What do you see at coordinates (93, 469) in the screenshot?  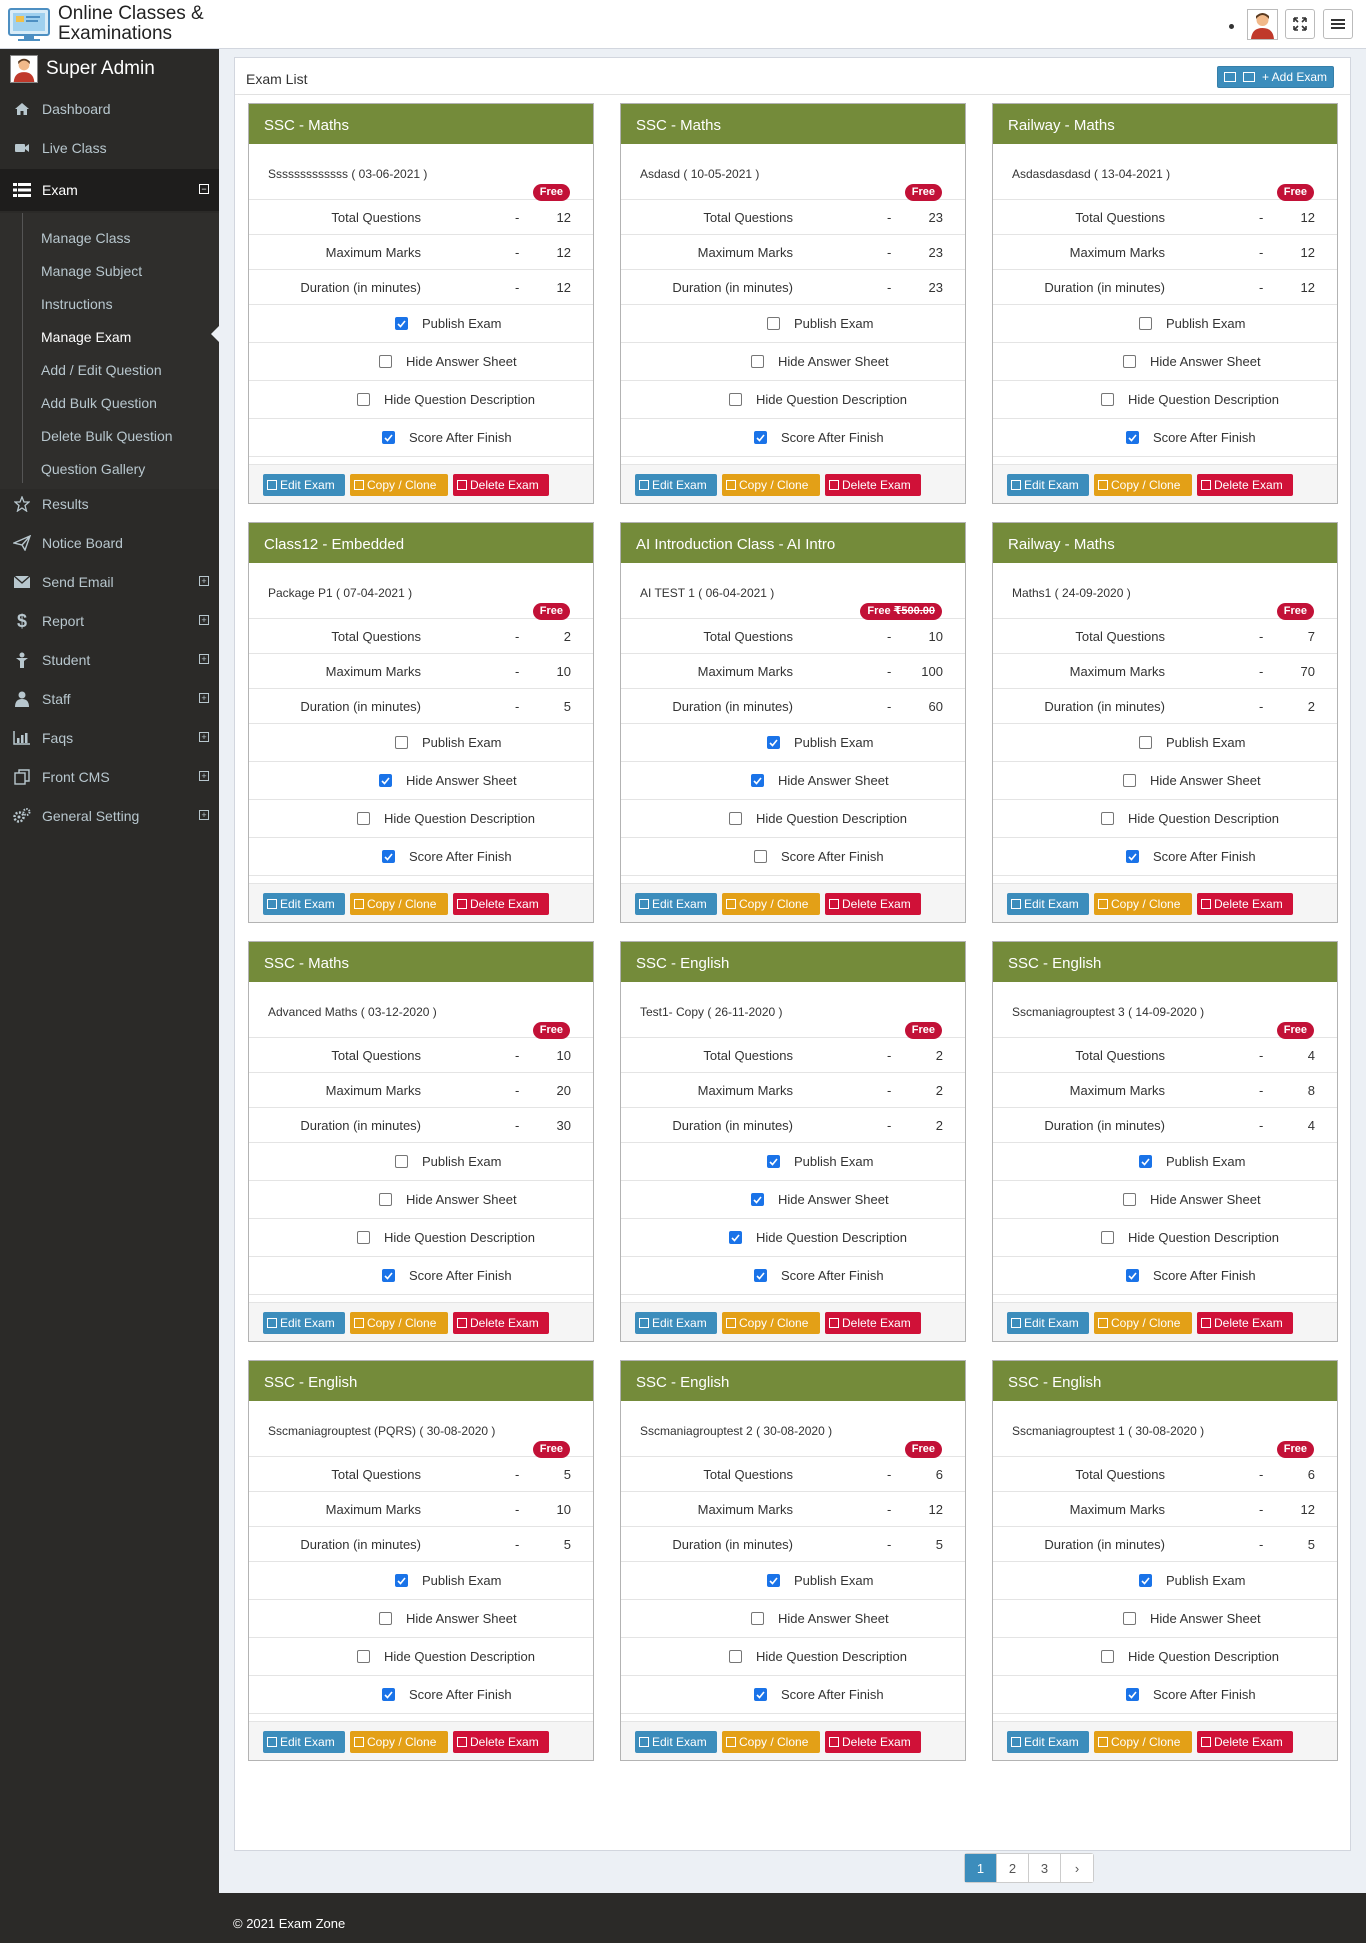 I see `submenu-item-question-gallery: Question Gallery` at bounding box center [93, 469].